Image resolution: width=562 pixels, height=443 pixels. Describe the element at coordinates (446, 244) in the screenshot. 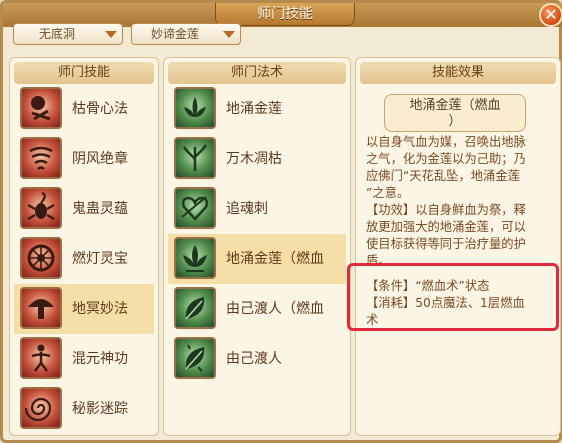

I see `effect-line: 使目标获得等同于治疗量的护` at that location.